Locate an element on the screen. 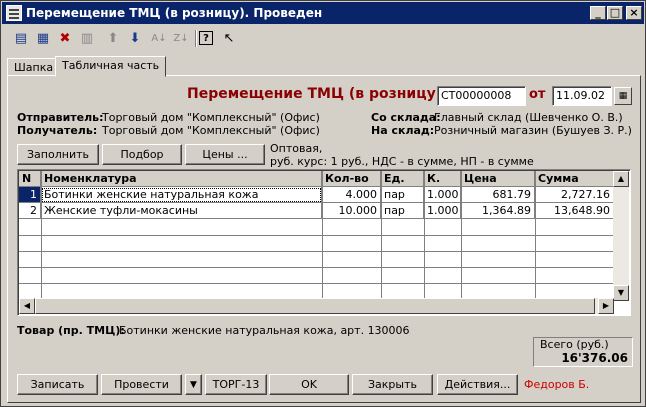  copy-row-icon: ▦ is located at coordinates (43, 38).